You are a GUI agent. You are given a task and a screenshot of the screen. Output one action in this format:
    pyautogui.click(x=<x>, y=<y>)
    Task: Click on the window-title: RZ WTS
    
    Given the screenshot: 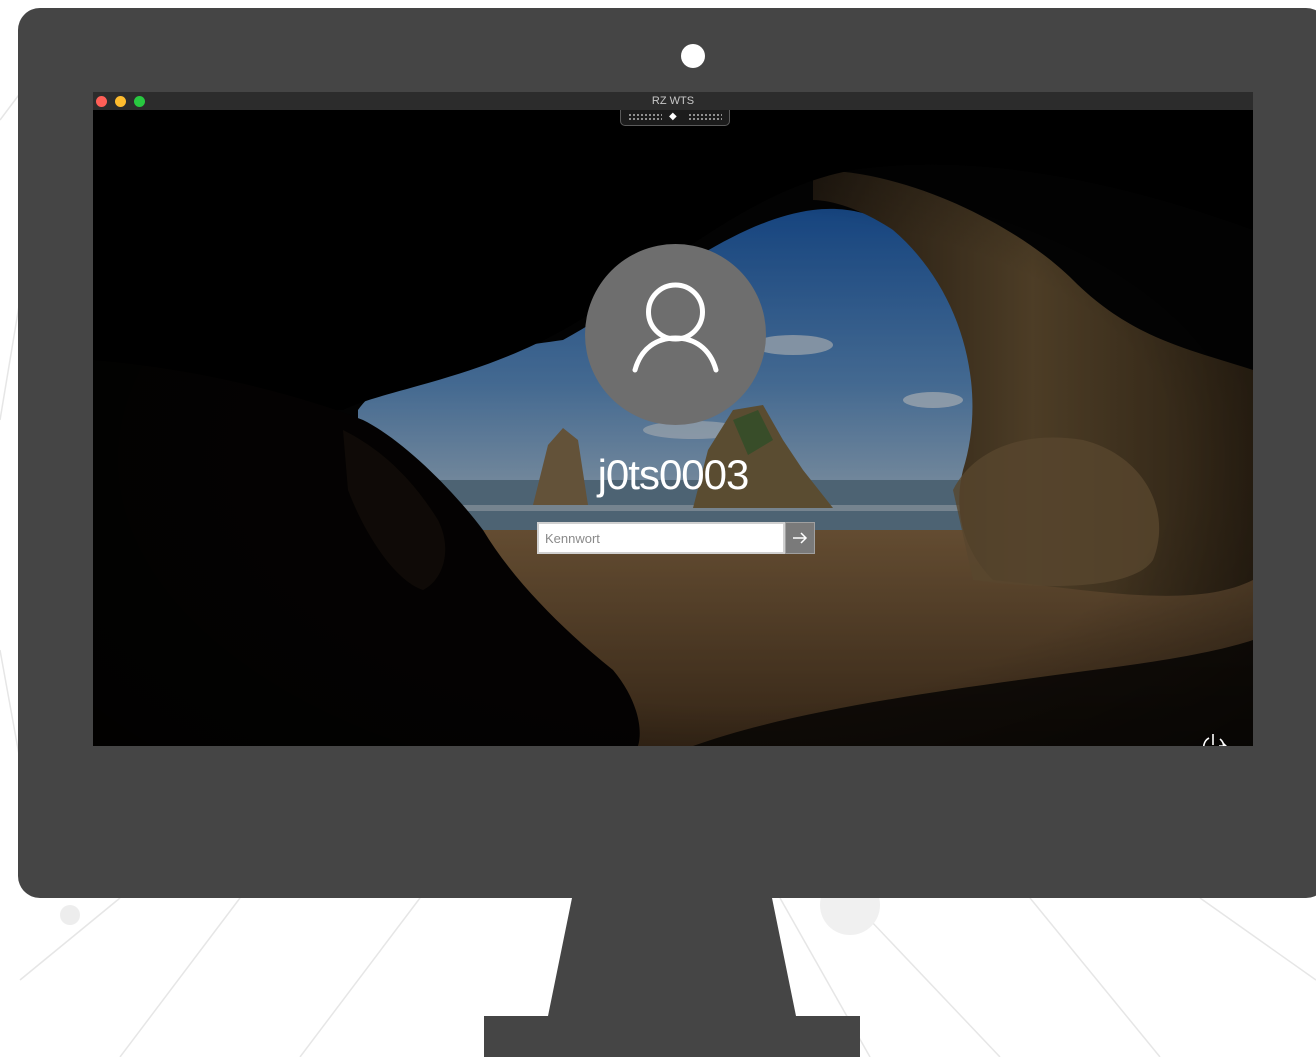 What is the action you would take?
    pyautogui.click(x=673, y=101)
    